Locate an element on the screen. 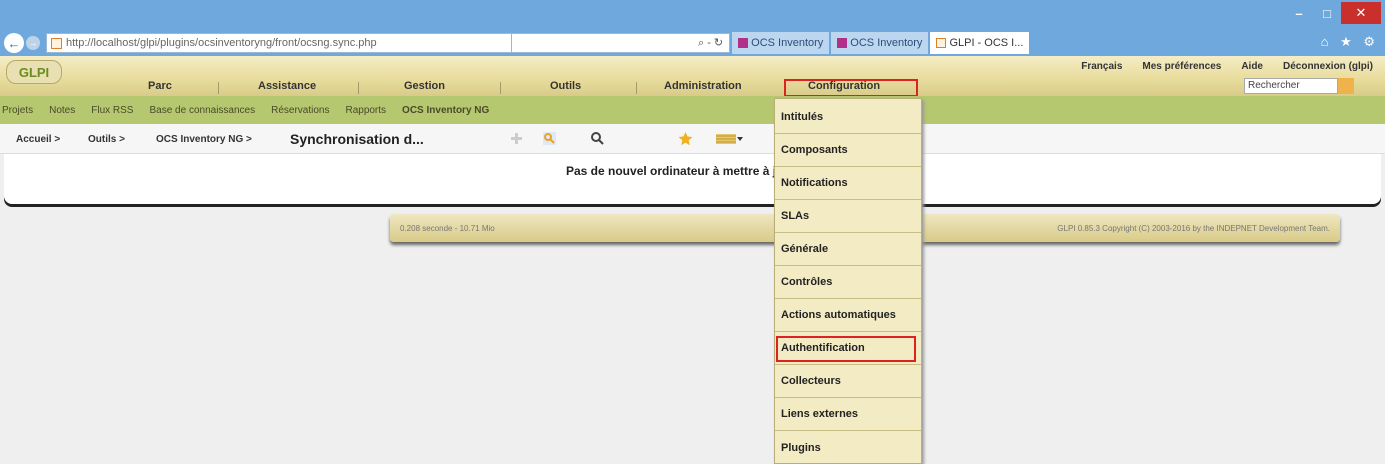  dropdown-item-actions-automatiques: Actions automatiques is located at coordinates (848, 315).